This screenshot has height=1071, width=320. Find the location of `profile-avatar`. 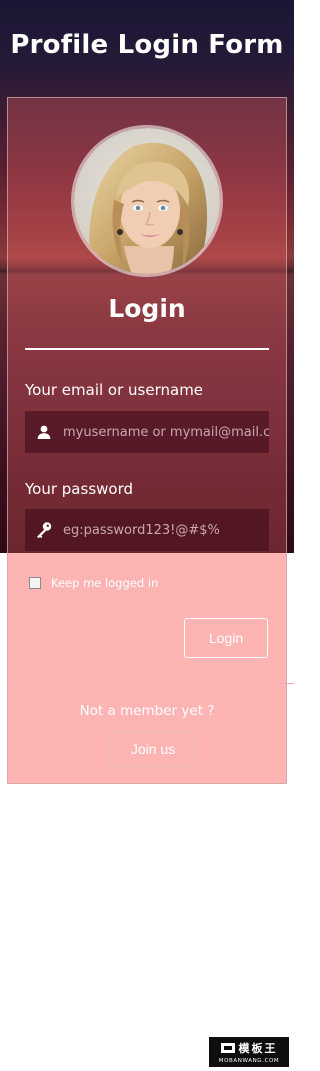

profile-avatar is located at coordinates (147, 201).